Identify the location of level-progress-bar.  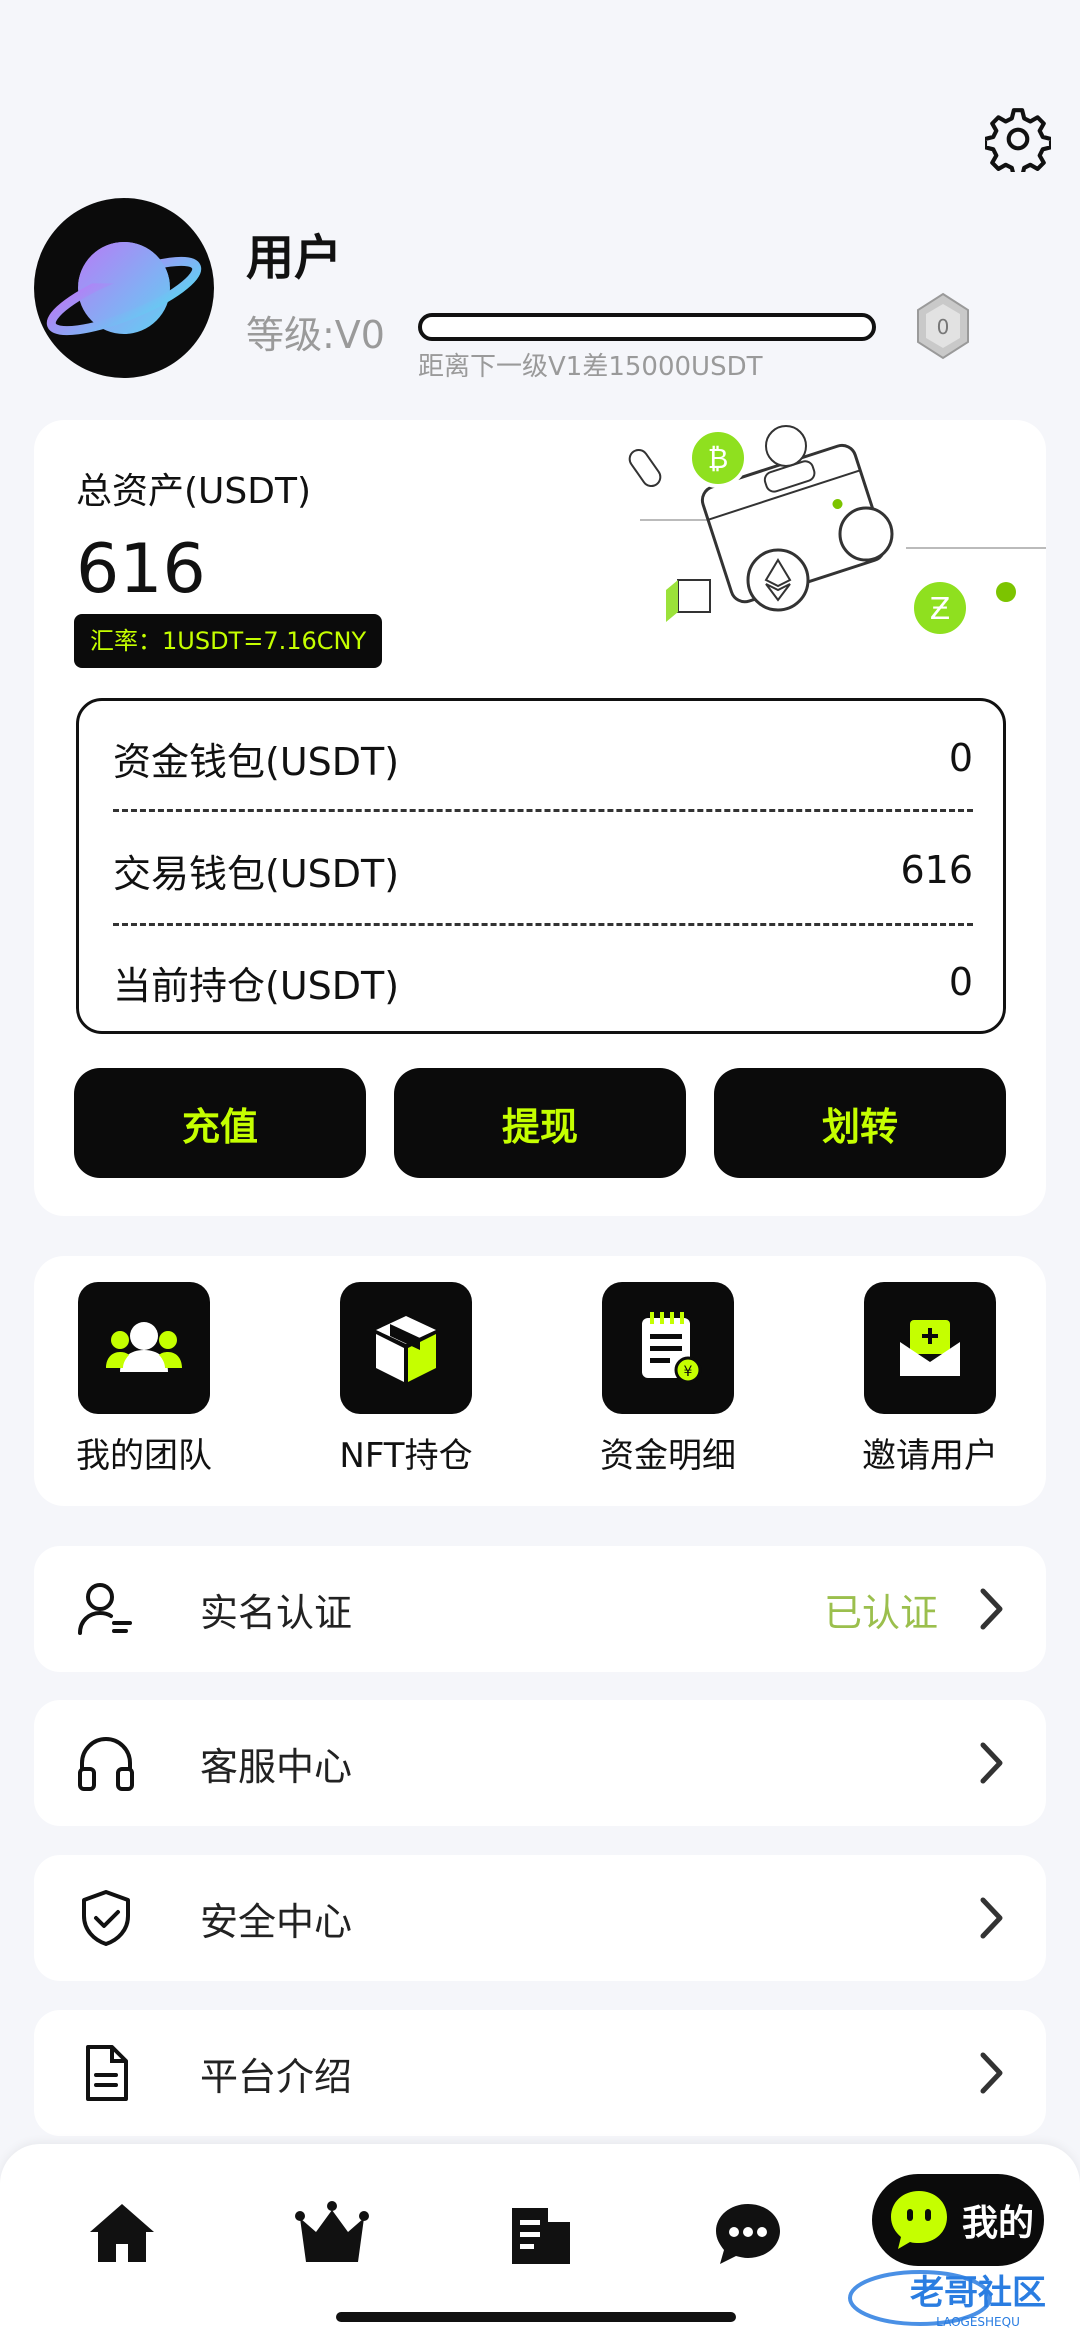
(647, 327).